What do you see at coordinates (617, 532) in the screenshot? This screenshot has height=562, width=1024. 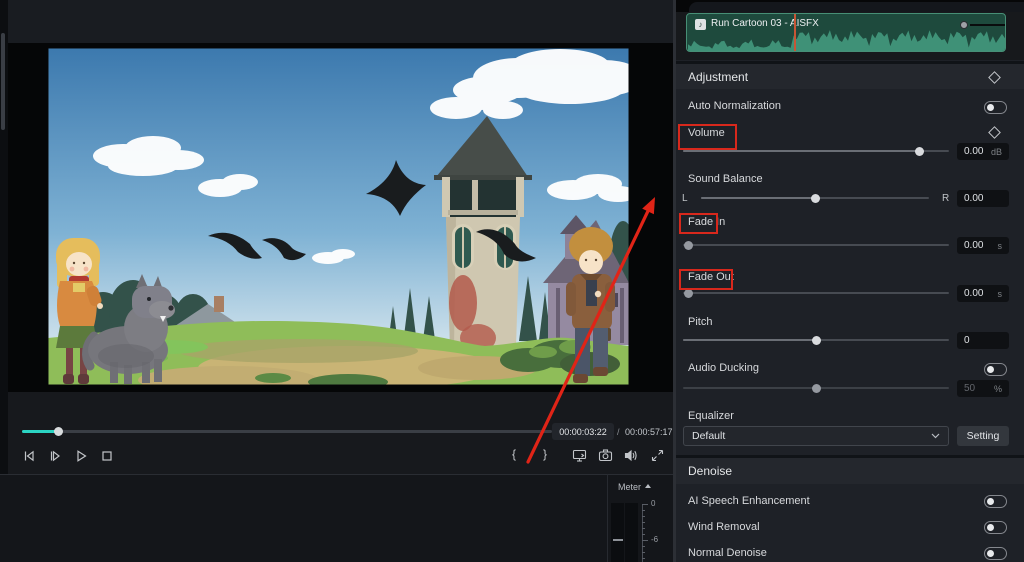 I see `meter-bar-left` at bounding box center [617, 532].